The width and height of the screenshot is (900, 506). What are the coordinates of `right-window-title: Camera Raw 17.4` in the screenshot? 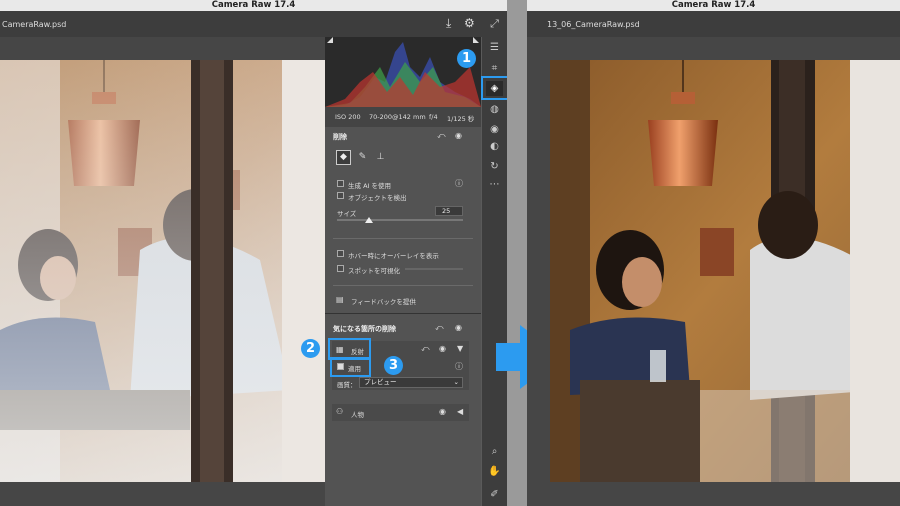 It's located at (713, 5).